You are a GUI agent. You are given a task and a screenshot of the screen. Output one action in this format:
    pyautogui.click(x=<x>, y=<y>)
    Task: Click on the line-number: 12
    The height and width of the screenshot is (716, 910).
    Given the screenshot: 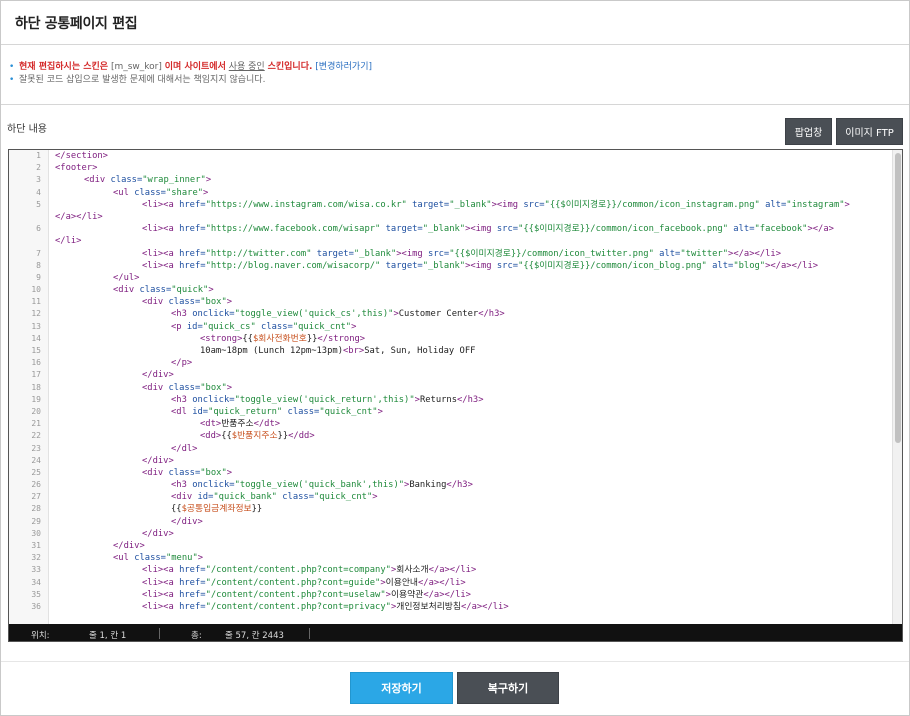 What is the action you would take?
    pyautogui.click(x=36, y=314)
    